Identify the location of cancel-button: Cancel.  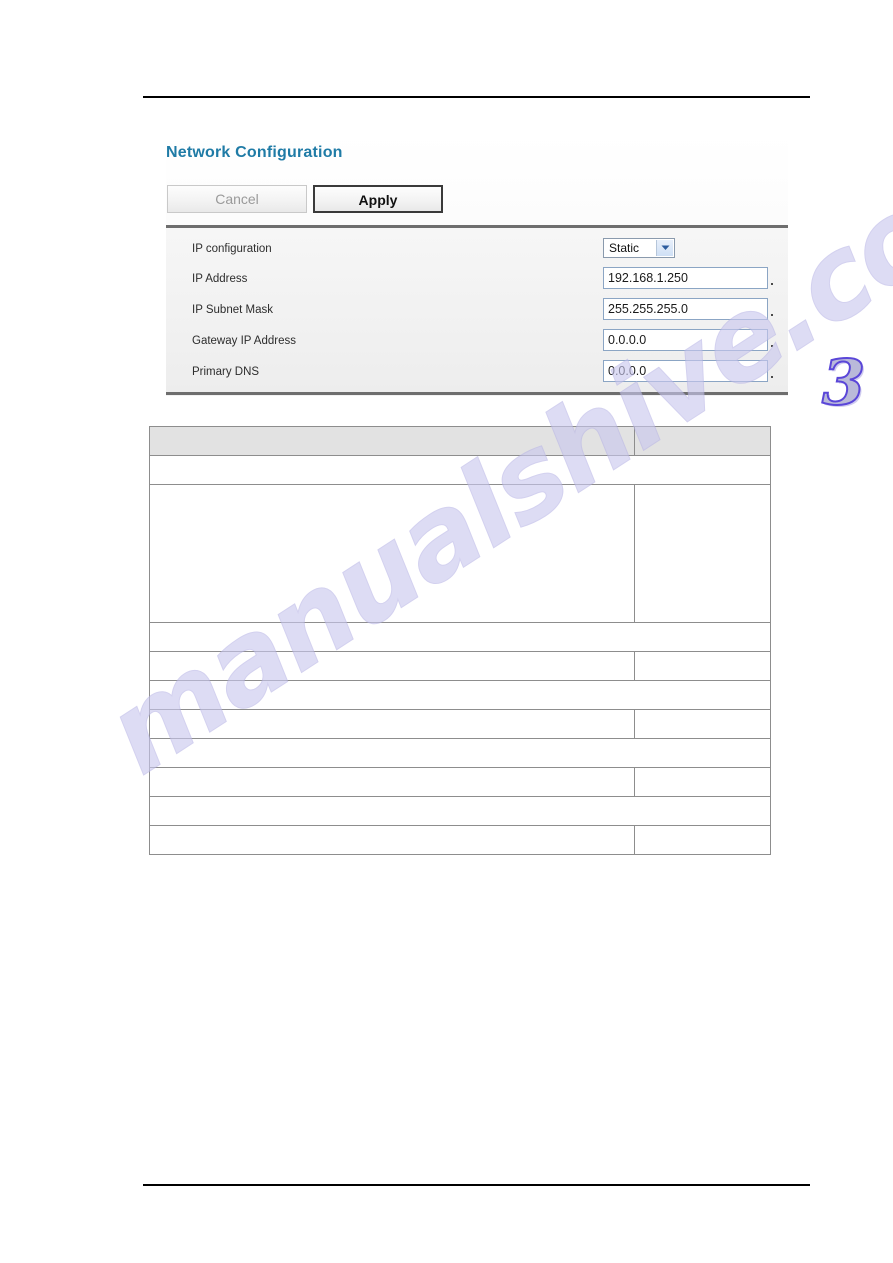
(237, 199).